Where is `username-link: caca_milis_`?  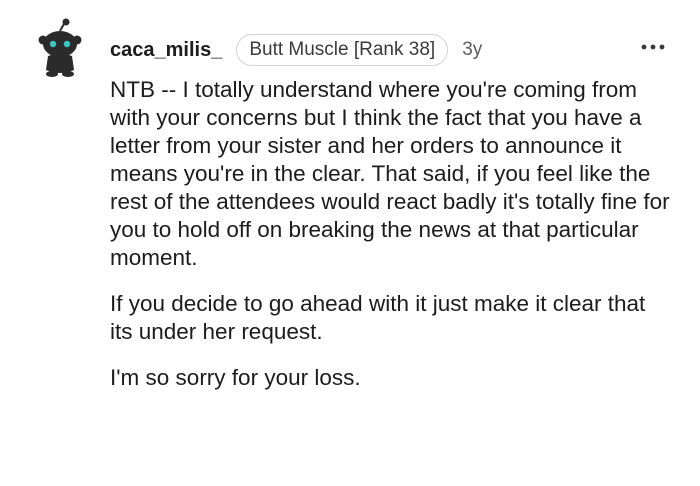 username-link: caca_milis_ is located at coordinates (166, 50).